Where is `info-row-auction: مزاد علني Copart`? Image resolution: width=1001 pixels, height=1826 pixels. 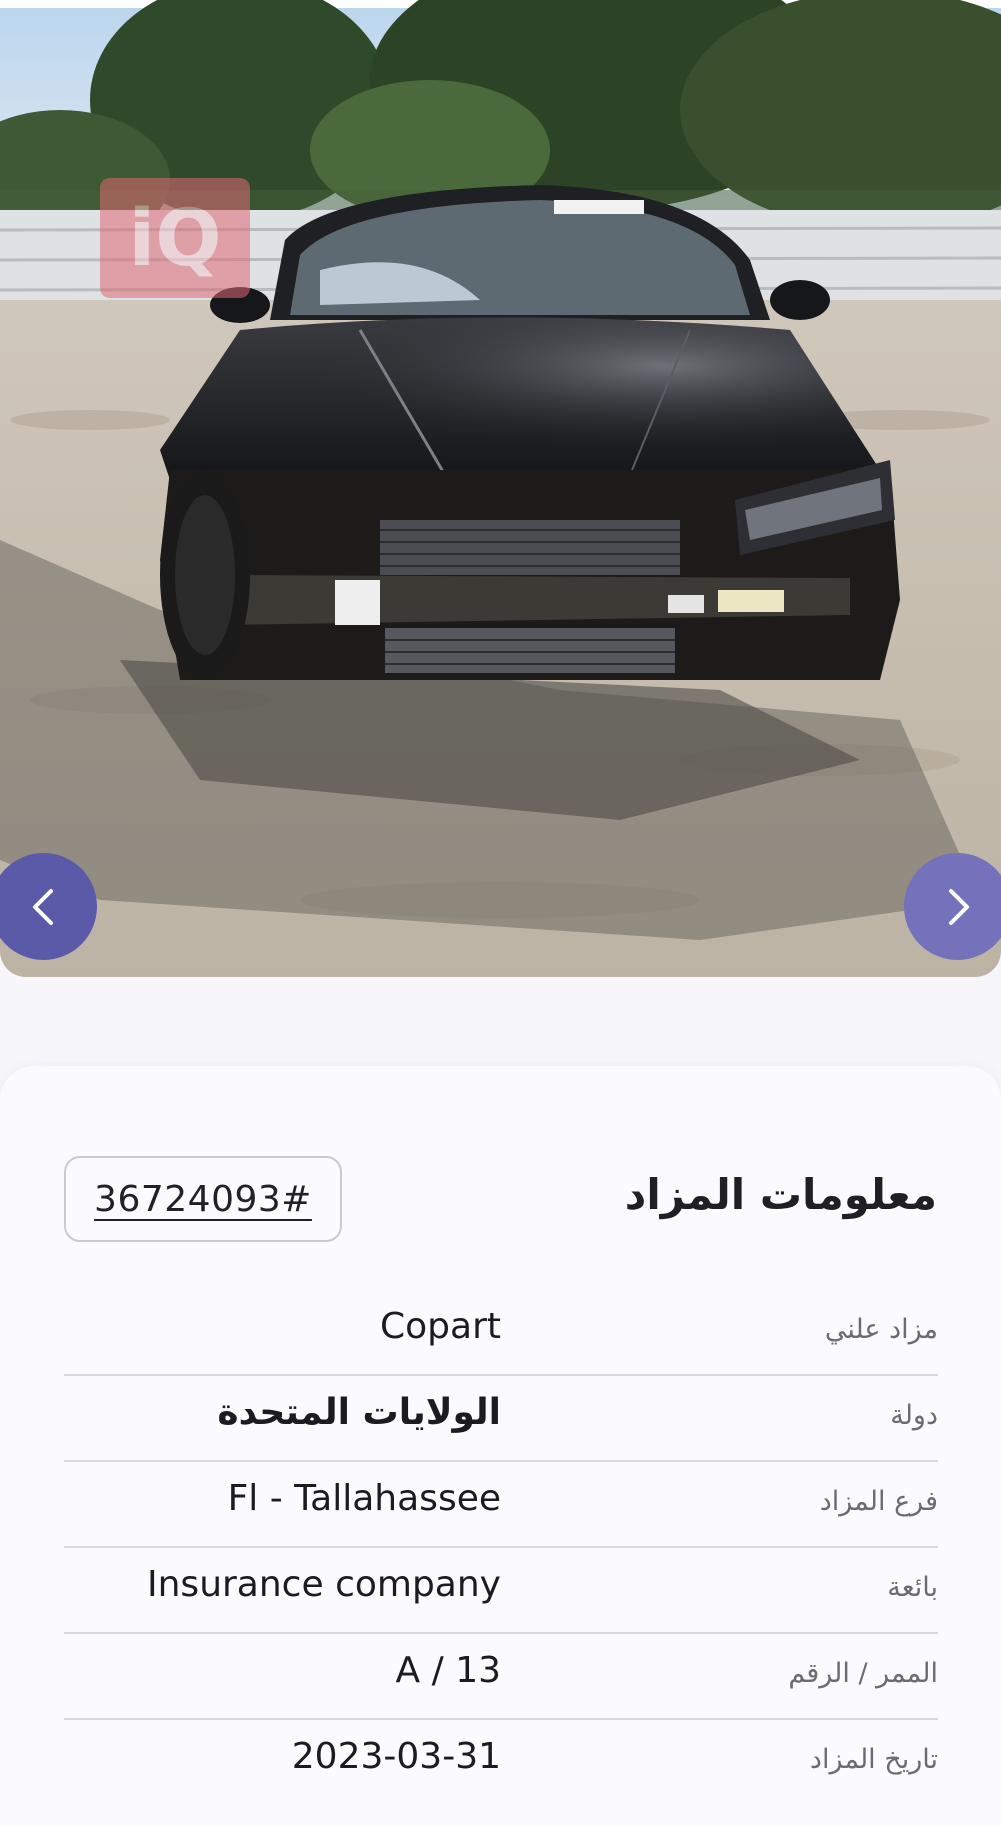 info-row-auction: مزاد علني Copart is located at coordinates (501, 1333).